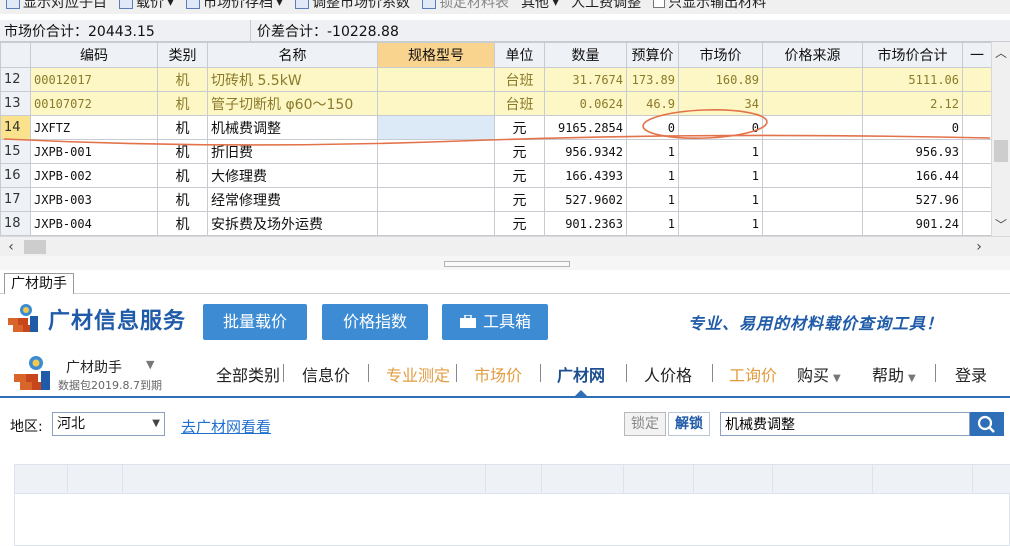  I want to click on panel-splitter, so click(505, 263).